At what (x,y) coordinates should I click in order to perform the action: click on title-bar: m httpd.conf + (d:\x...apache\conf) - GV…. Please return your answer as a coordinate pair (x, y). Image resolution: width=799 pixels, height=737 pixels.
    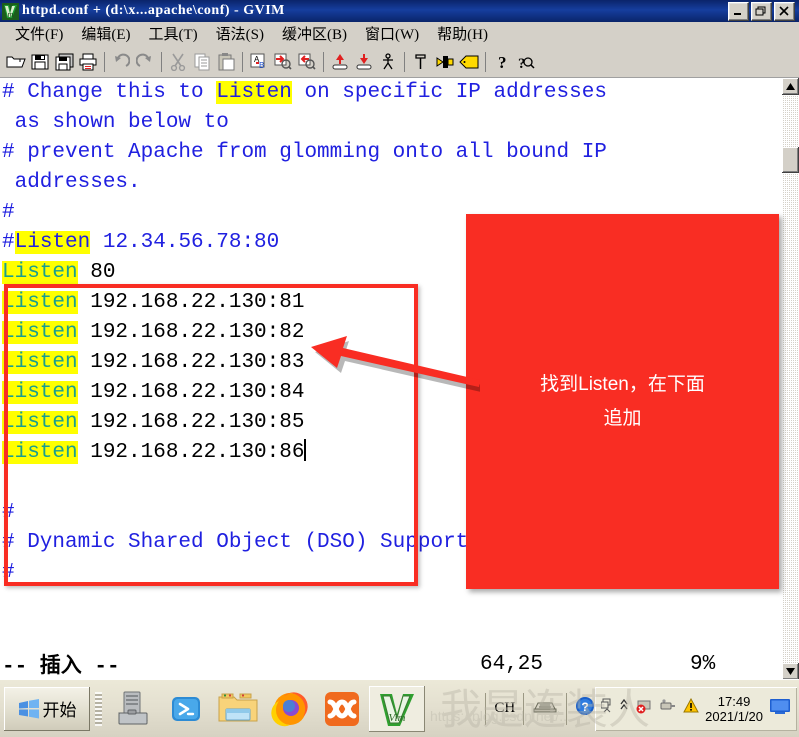
    Looking at the image, I should click on (399, 11).